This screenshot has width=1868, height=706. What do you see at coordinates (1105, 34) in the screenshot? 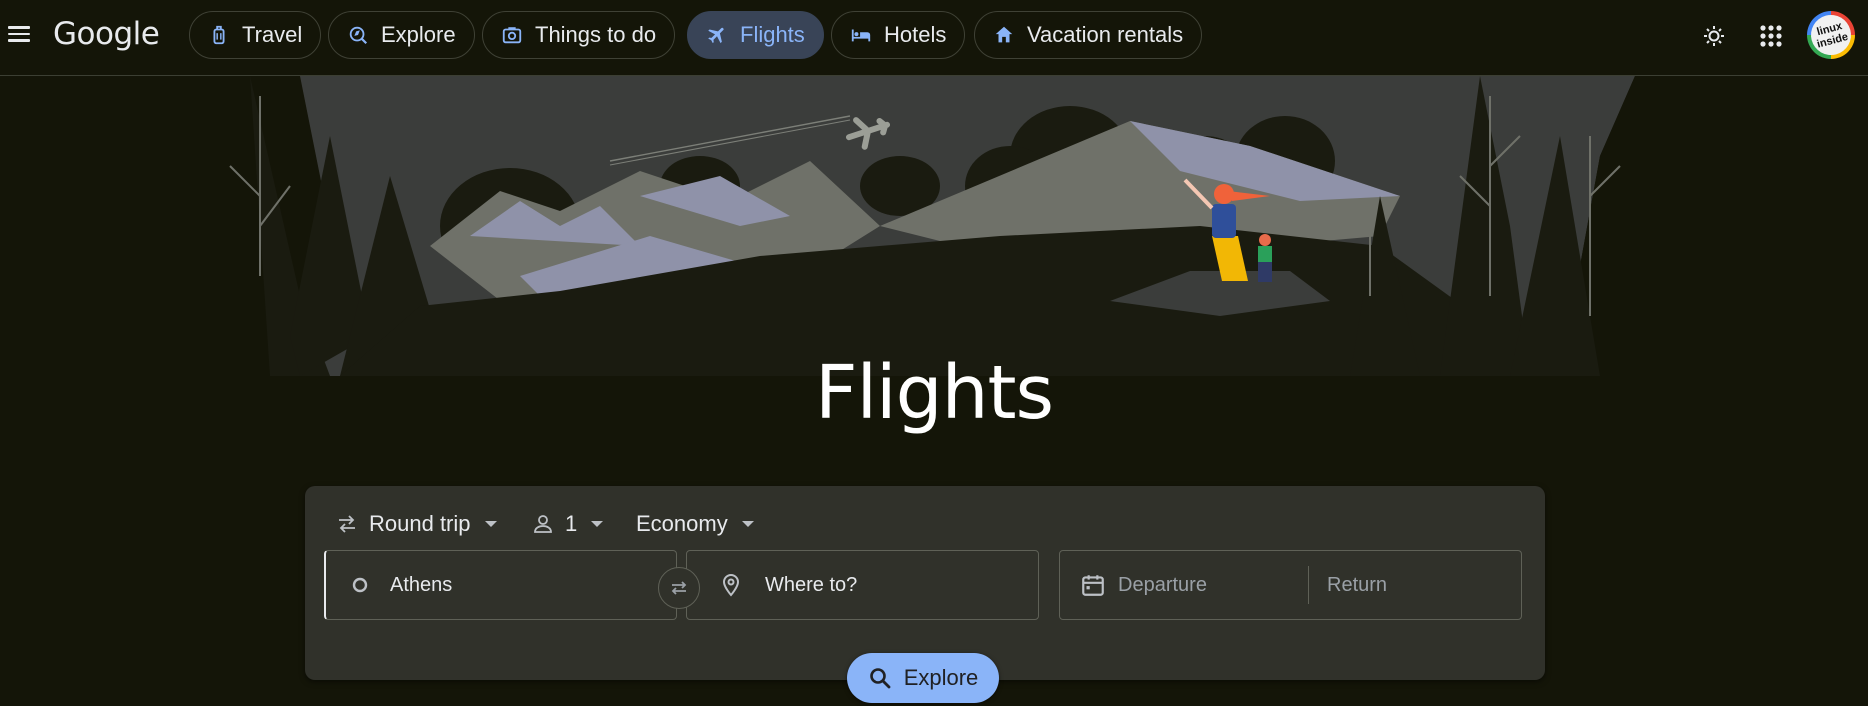
I see `tab-vacation-rentals-label: Vacation rentals` at bounding box center [1105, 34].